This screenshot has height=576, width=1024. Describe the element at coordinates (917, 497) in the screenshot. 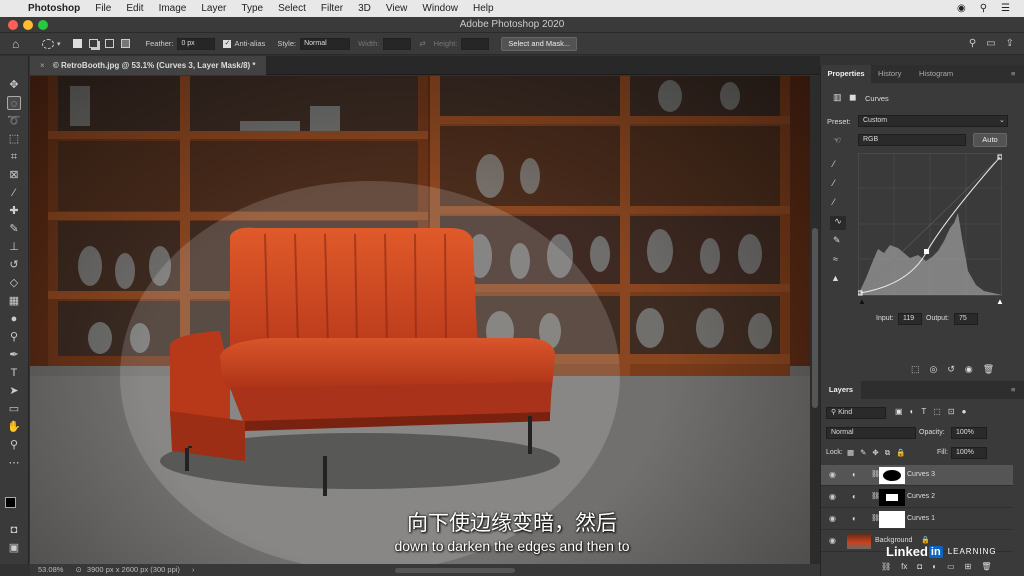

I see `layer-row-curves-2: ◉ ◐ ⛓ Curves 2` at that location.